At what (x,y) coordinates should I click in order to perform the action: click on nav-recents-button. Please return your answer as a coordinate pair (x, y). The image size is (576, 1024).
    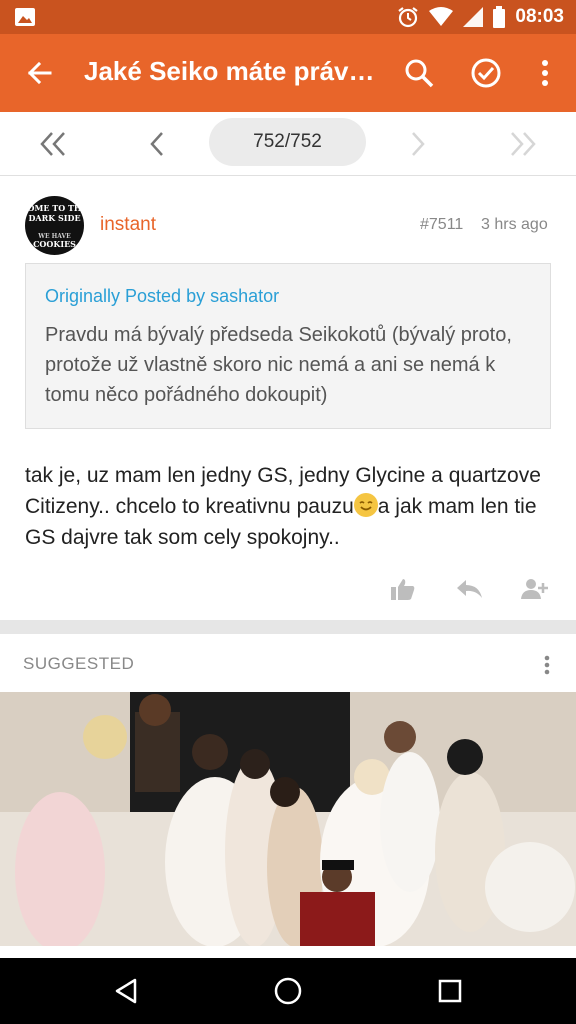
    Looking at the image, I should click on (450, 991).